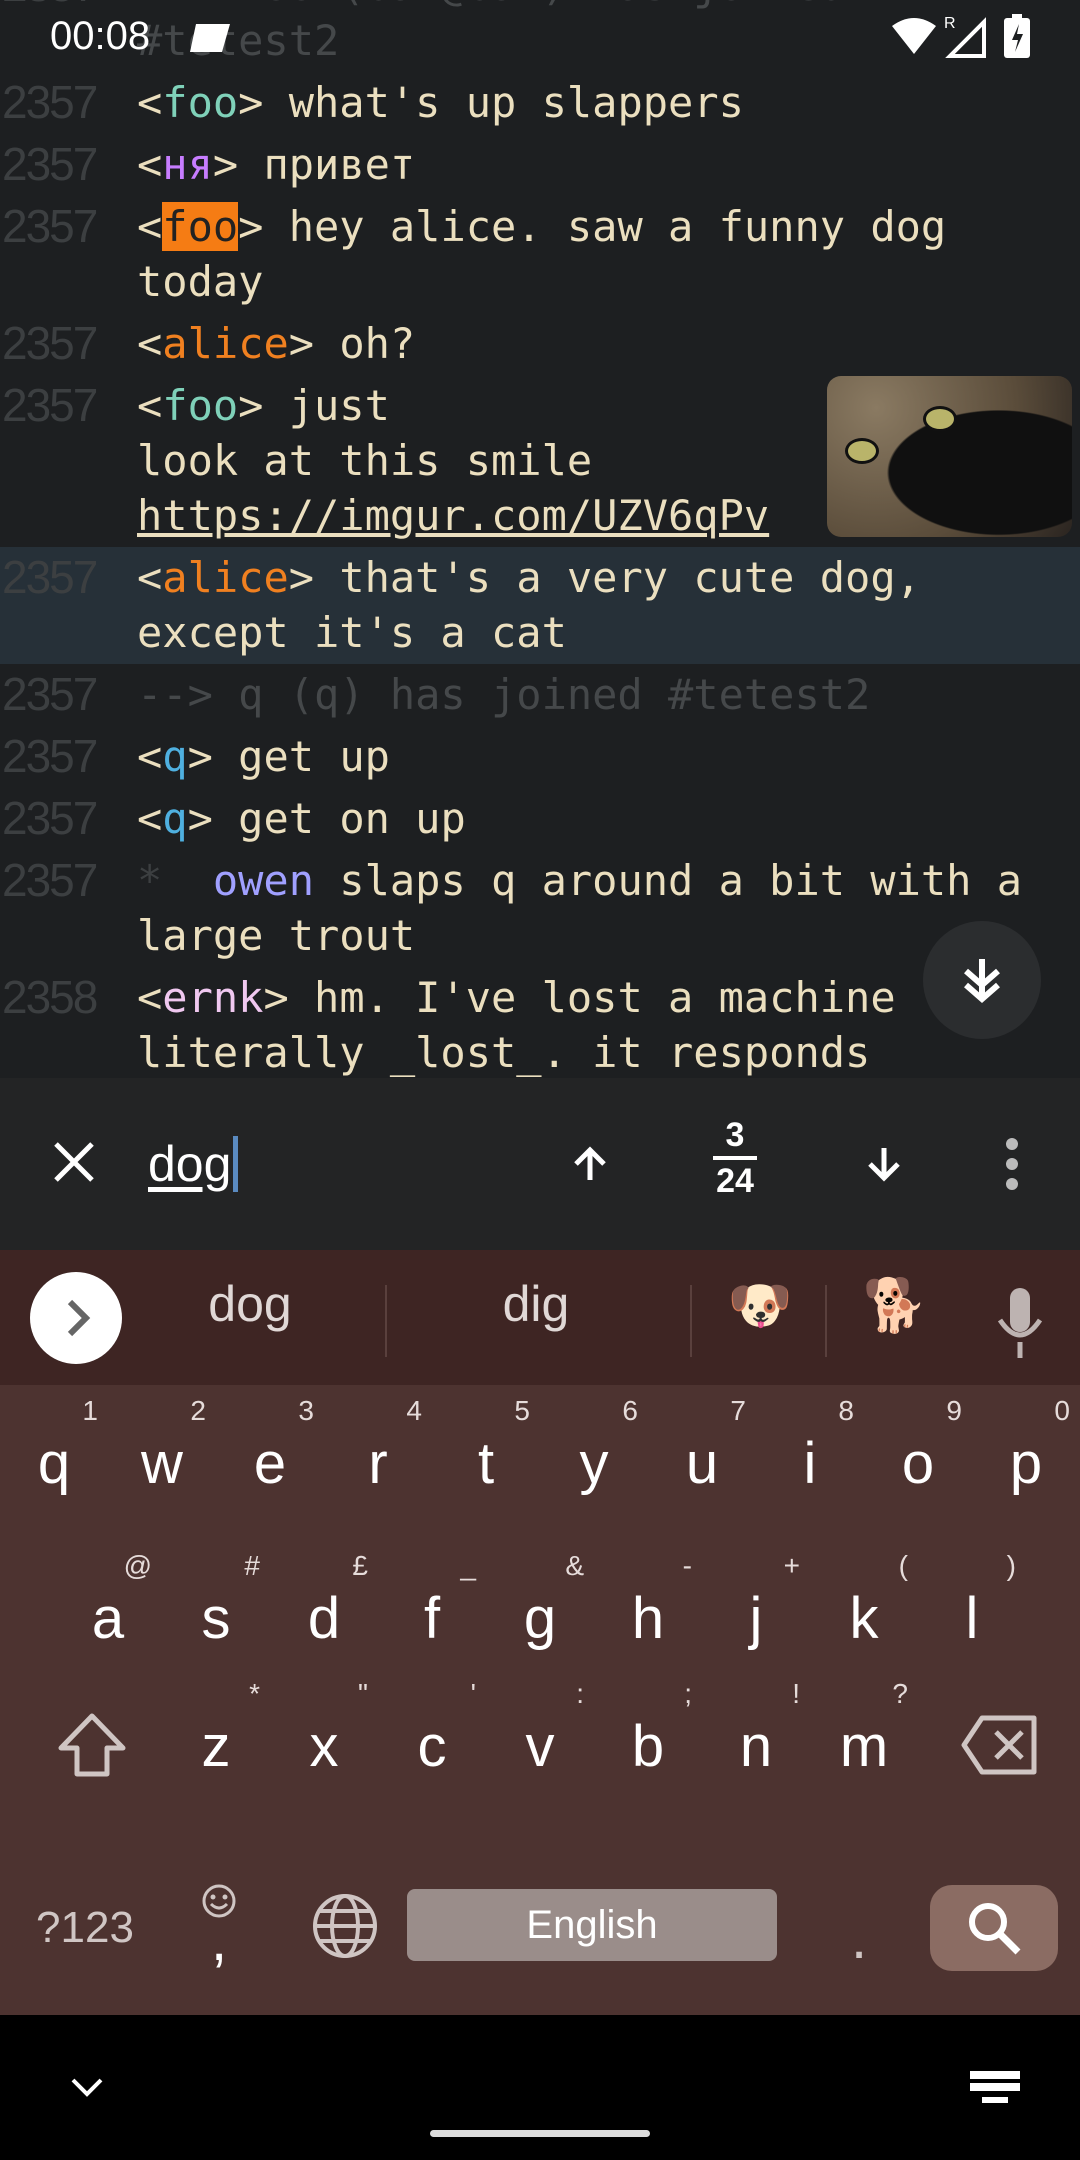 The height and width of the screenshot is (2160, 1080). I want to click on key-hint: 0, so click(1062, 1410).